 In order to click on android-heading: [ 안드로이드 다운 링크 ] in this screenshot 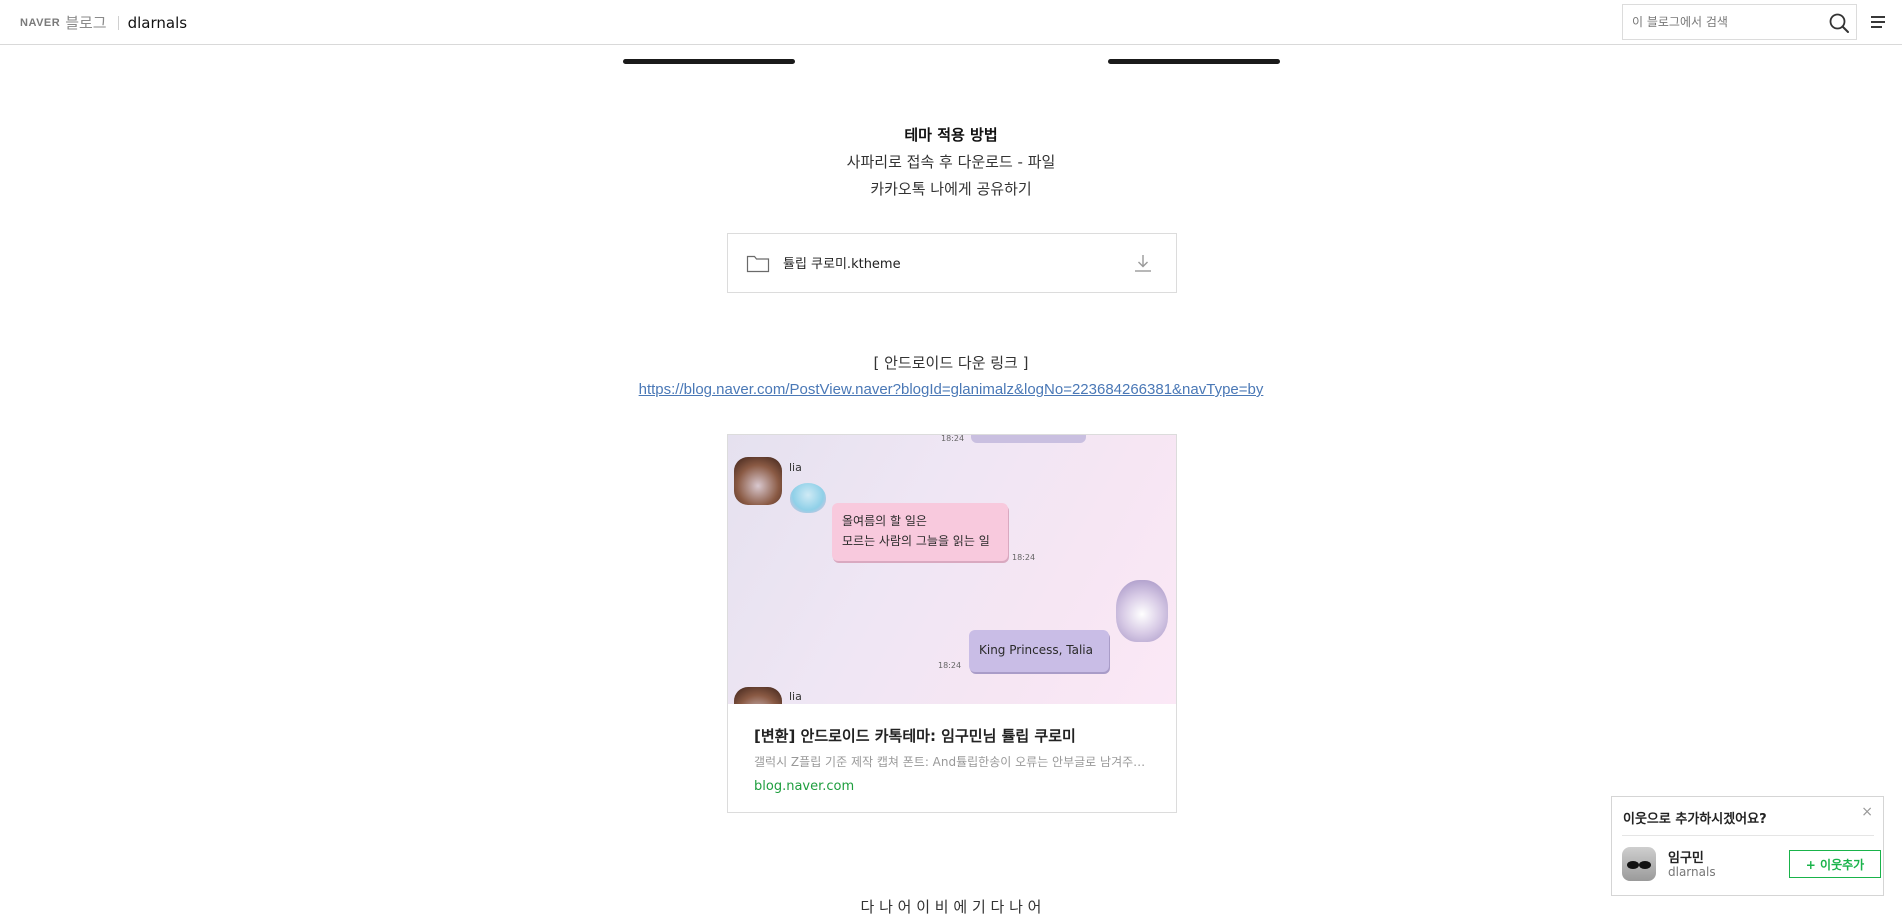, I will do `click(951, 363)`.